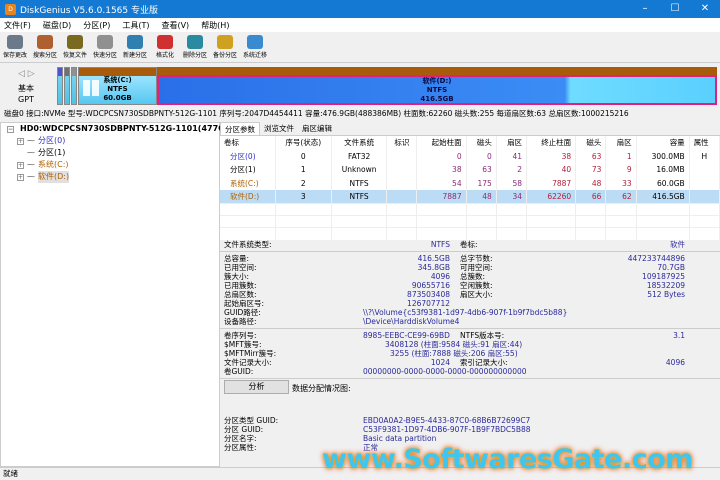 The height and width of the screenshot is (480, 720). Describe the element at coordinates (551, 170) in the screenshot. I see `table-cell: 40` at that location.